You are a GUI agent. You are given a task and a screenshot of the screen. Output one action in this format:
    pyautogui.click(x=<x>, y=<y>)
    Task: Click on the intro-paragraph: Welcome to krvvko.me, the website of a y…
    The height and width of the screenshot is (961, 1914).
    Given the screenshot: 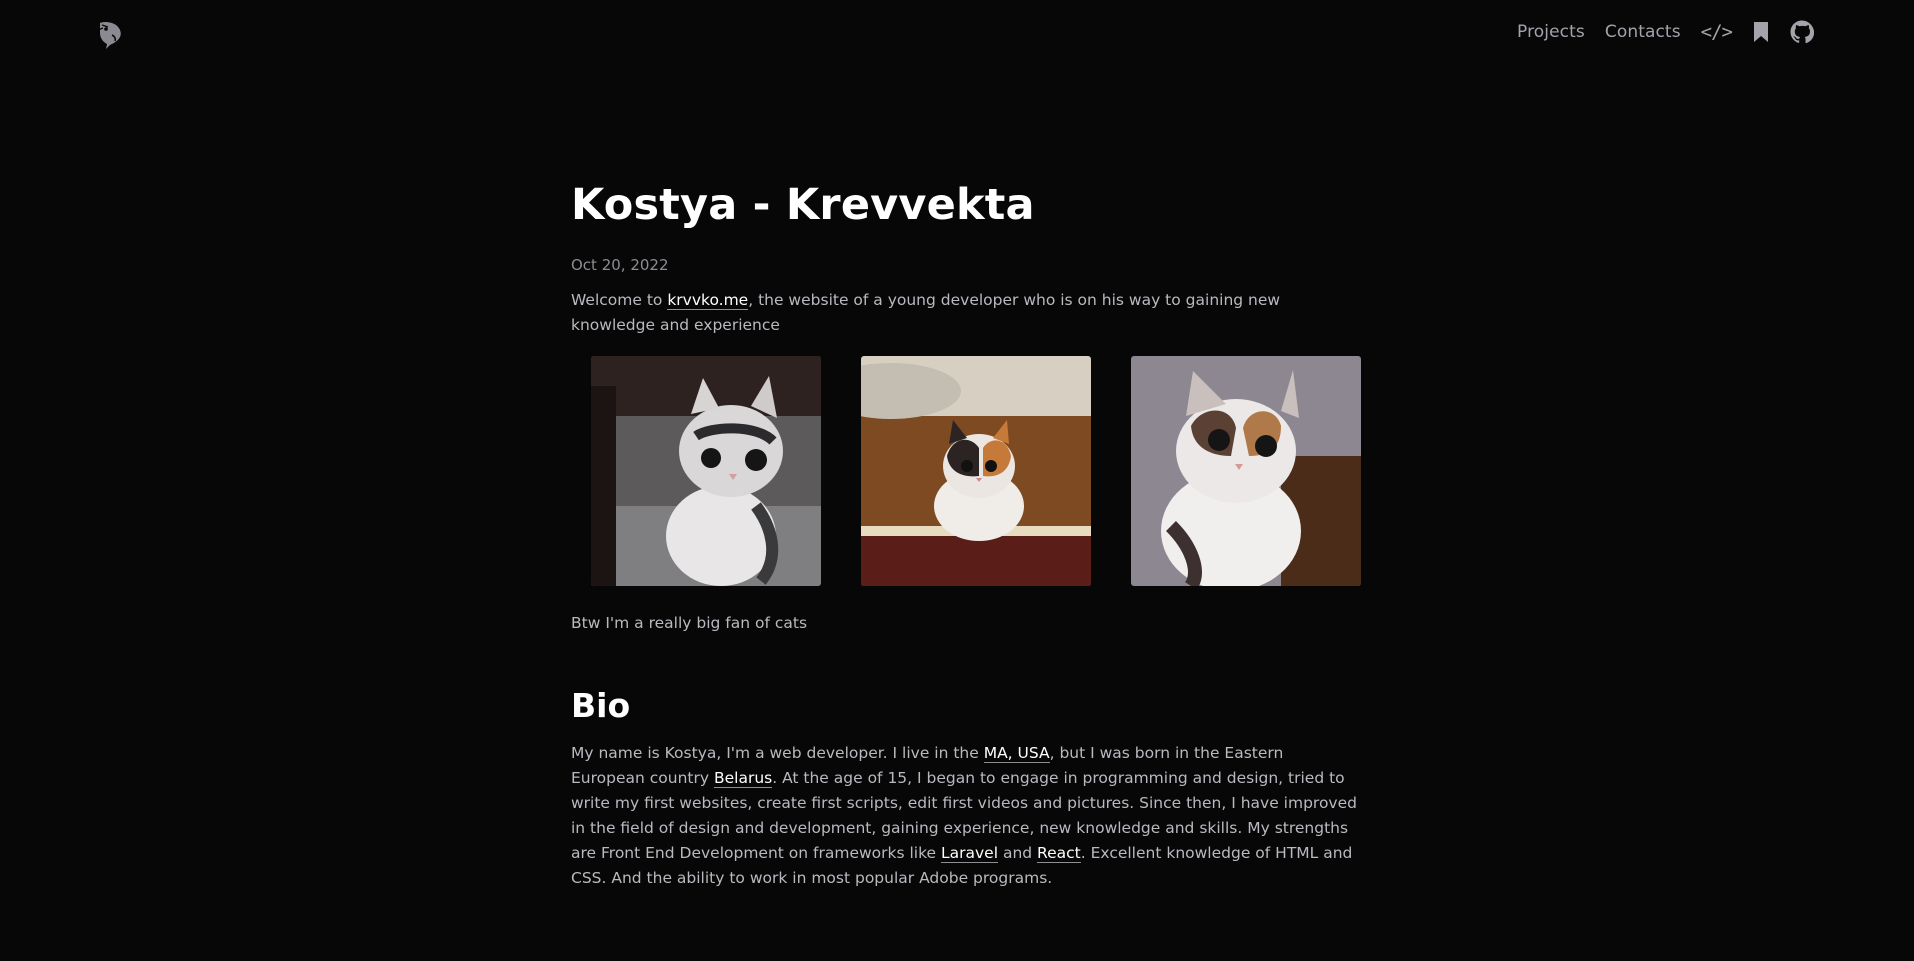 What is the action you would take?
    pyautogui.click(x=926, y=312)
    